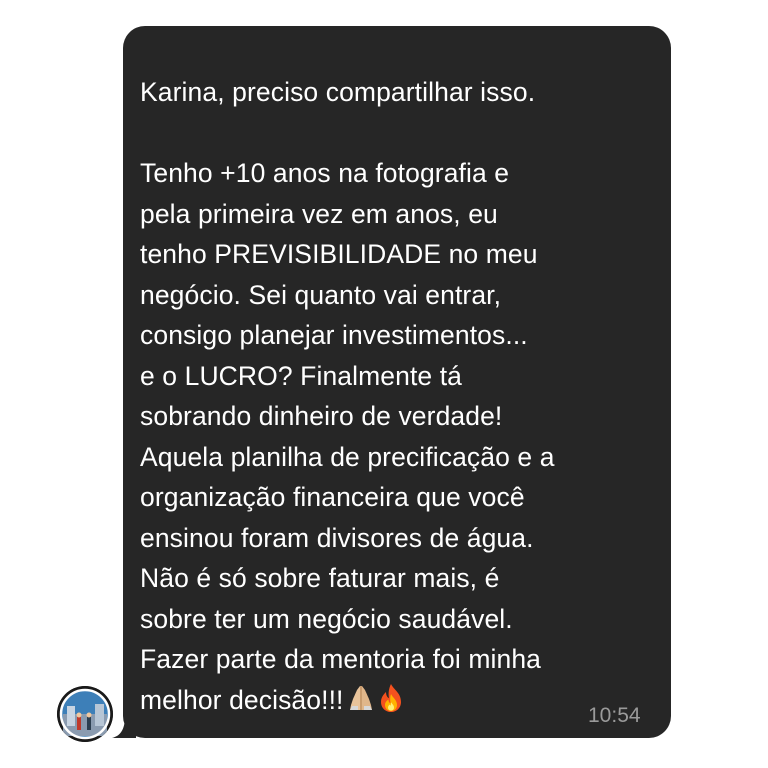 Image resolution: width=768 pixels, height=768 pixels. Describe the element at coordinates (391, 704) in the screenshot. I see `fire-icon` at that location.